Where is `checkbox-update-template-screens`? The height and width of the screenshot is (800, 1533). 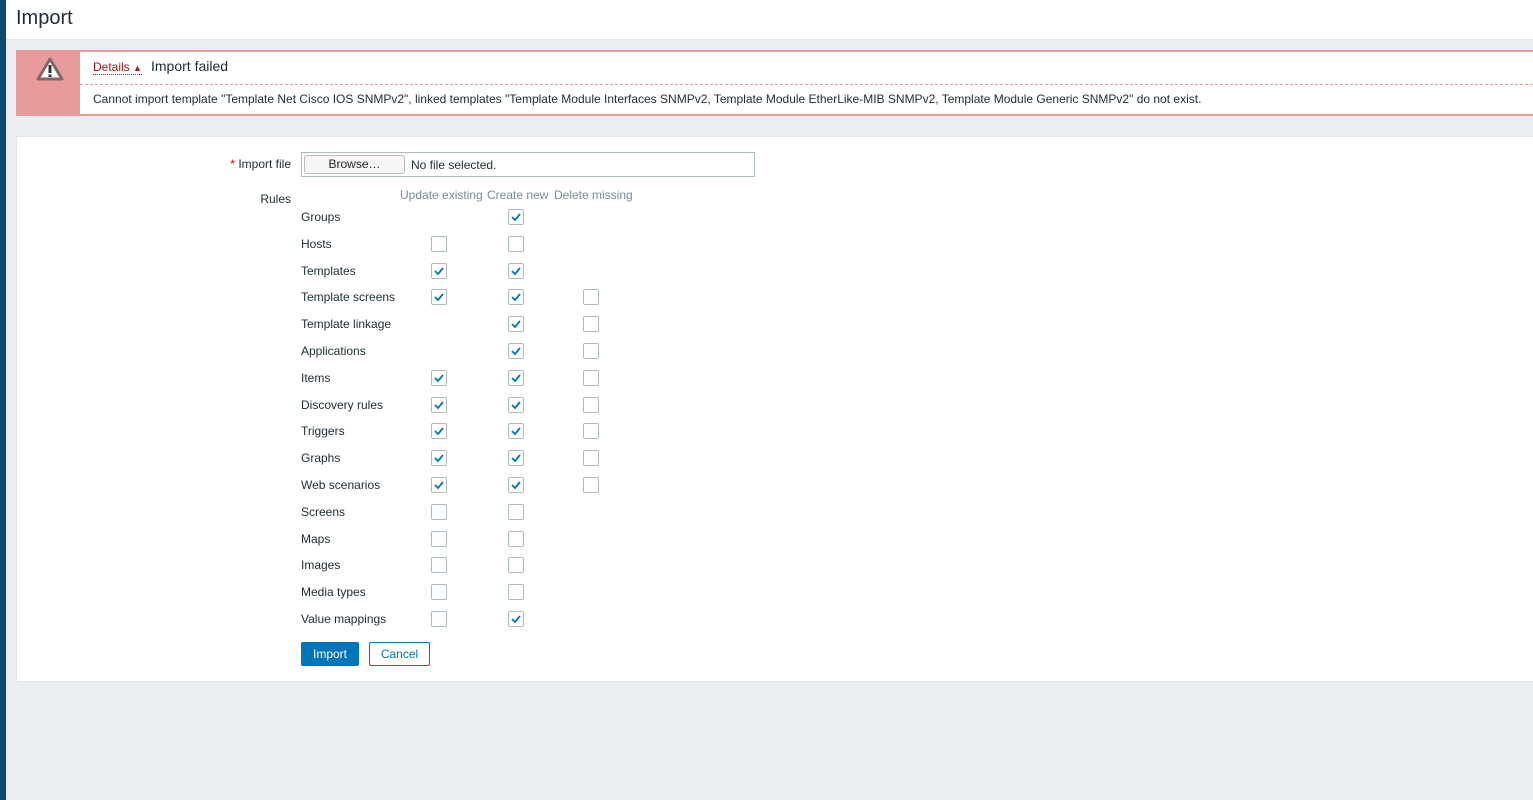 checkbox-update-template-screens is located at coordinates (439, 297).